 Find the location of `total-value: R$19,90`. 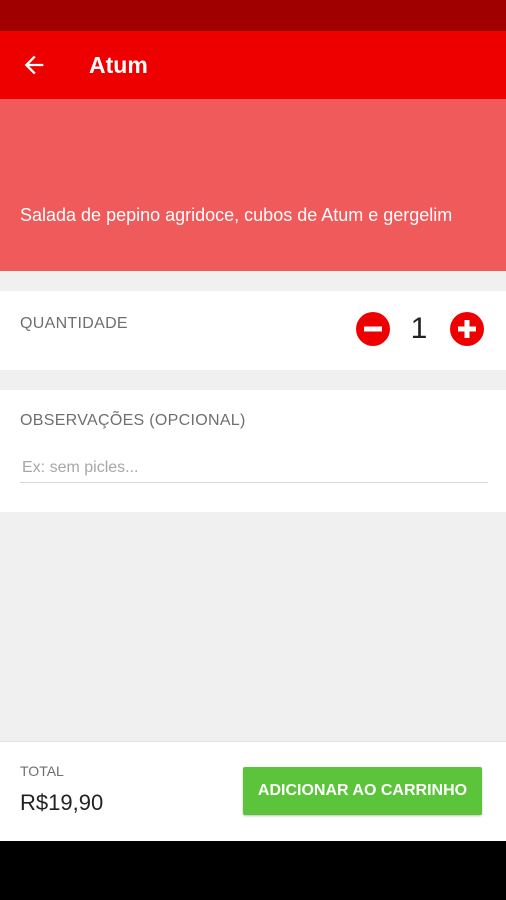

total-value: R$19,90 is located at coordinates (62, 802).